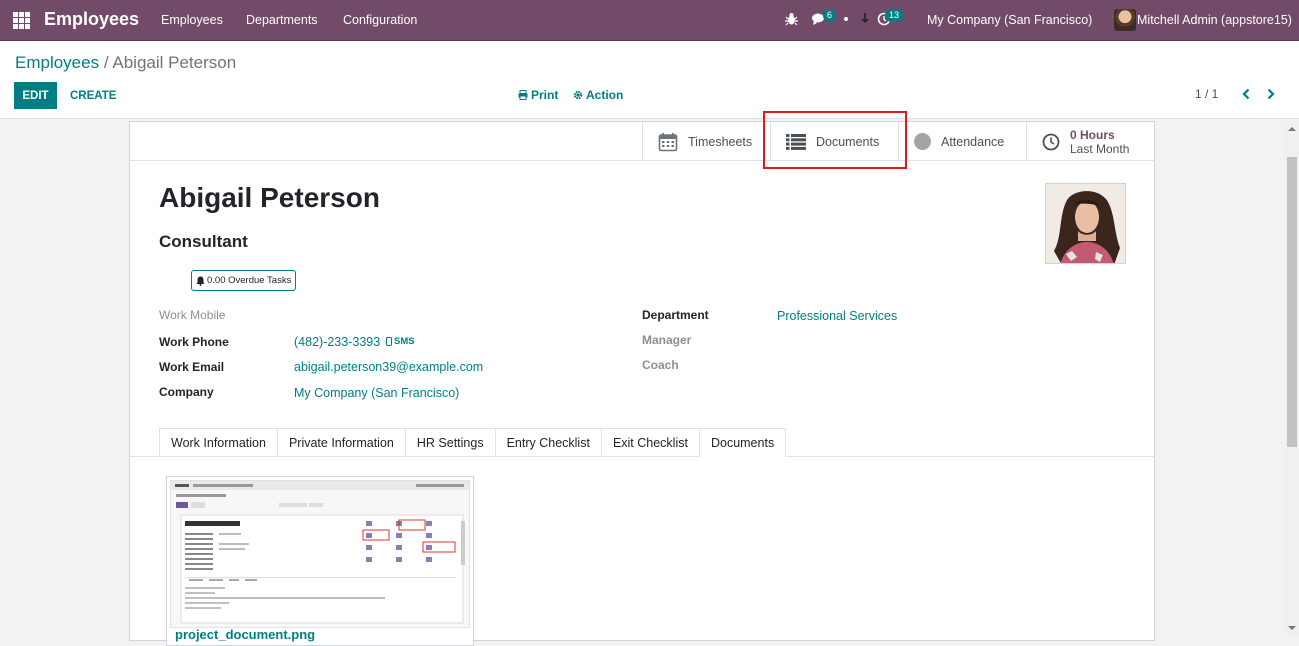 The width and height of the screenshot is (1299, 646). I want to click on department-value: Professional Services, so click(837, 316).